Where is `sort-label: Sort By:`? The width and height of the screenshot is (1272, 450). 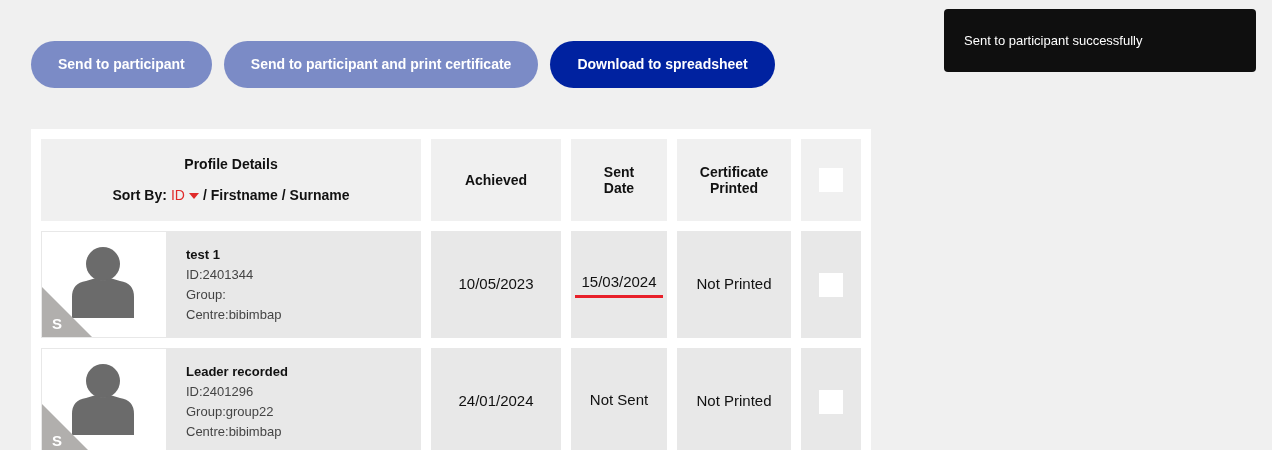 sort-label: Sort By: is located at coordinates (139, 195).